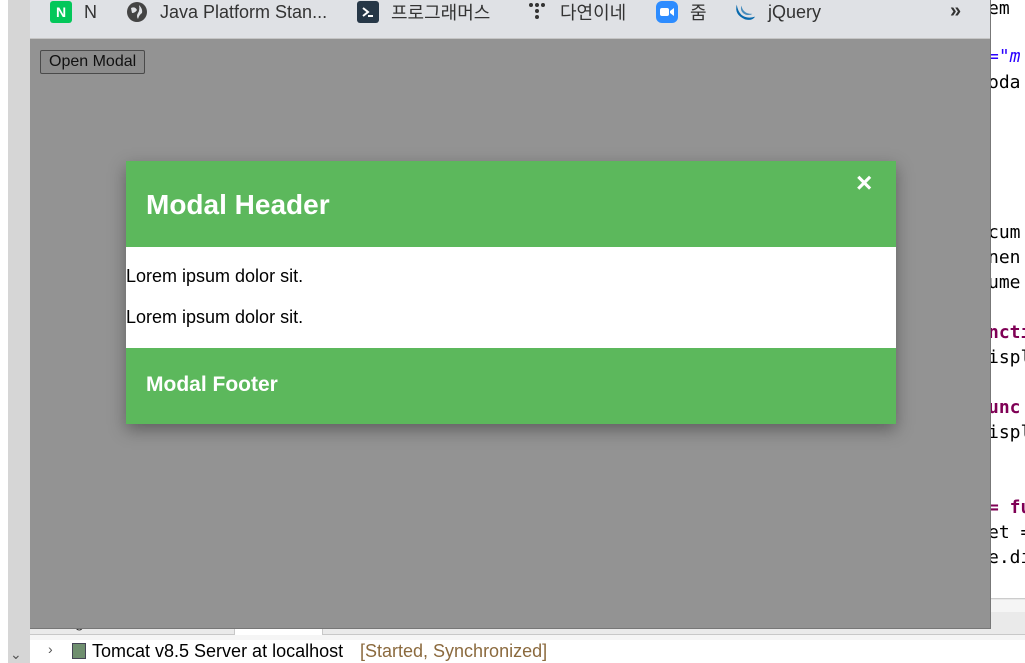 This screenshot has width=1025, height=663. What do you see at coordinates (1005, 232) in the screenshot?
I see `code-line: cum` at bounding box center [1005, 232].